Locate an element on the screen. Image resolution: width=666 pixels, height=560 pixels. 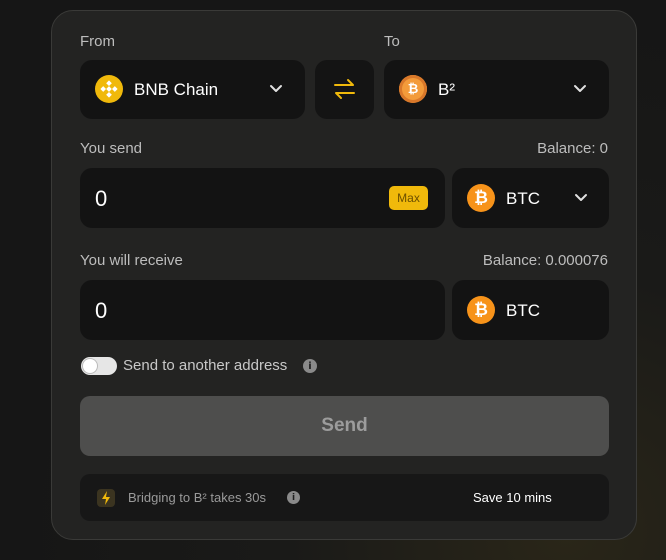
to-chain-name: B² is located at coordinates (446, 89).